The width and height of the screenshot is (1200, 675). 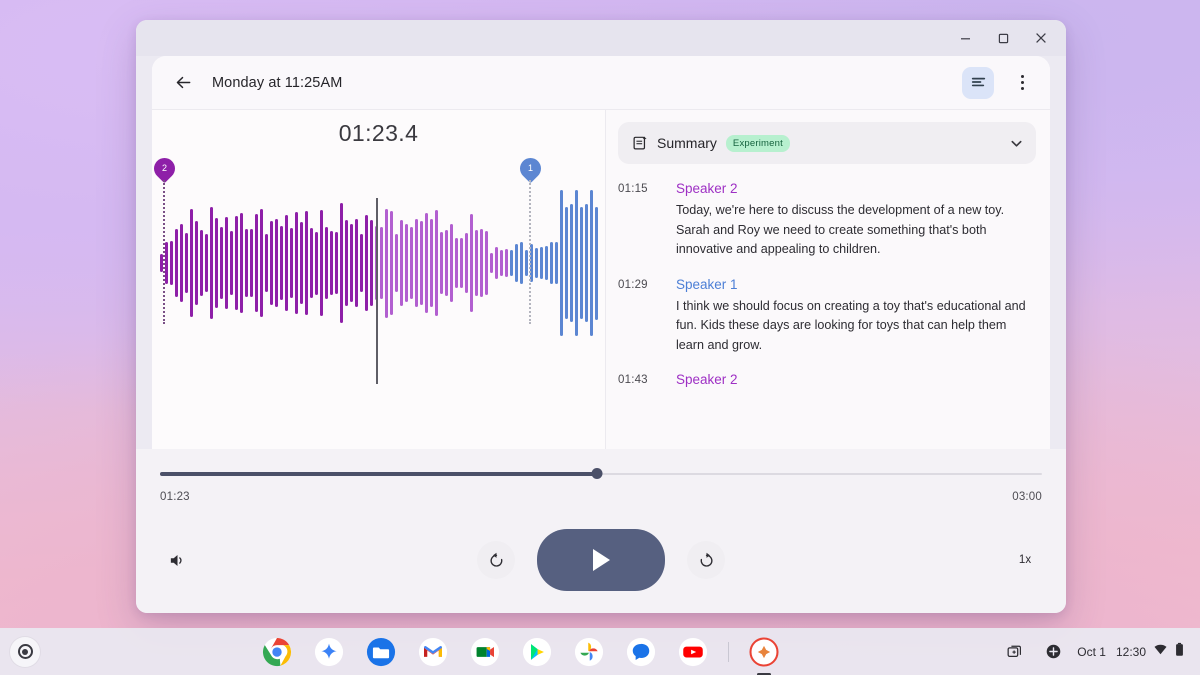 I want to click on entry-speaker-label: Speaker 1, so click(x=856, y=284).